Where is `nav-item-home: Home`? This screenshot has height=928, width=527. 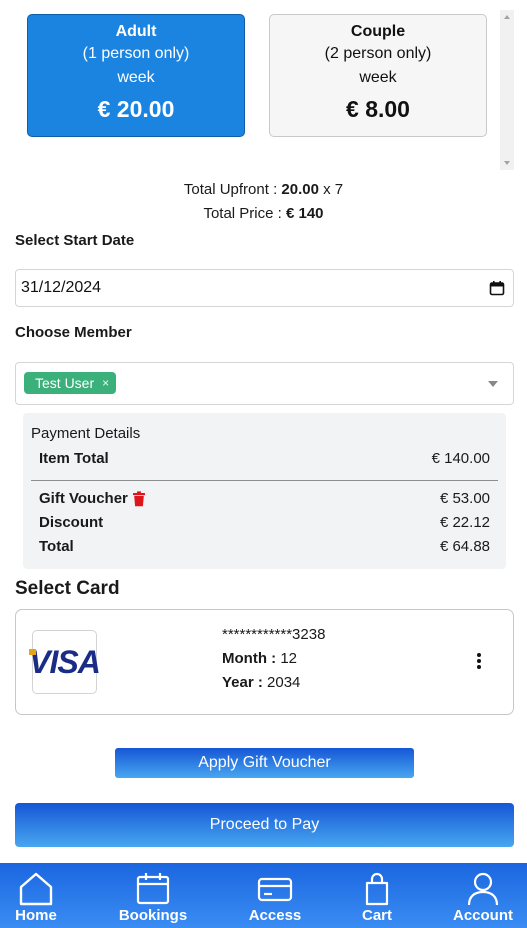
nav-item-home: Home is located at coordinates (36, 895).